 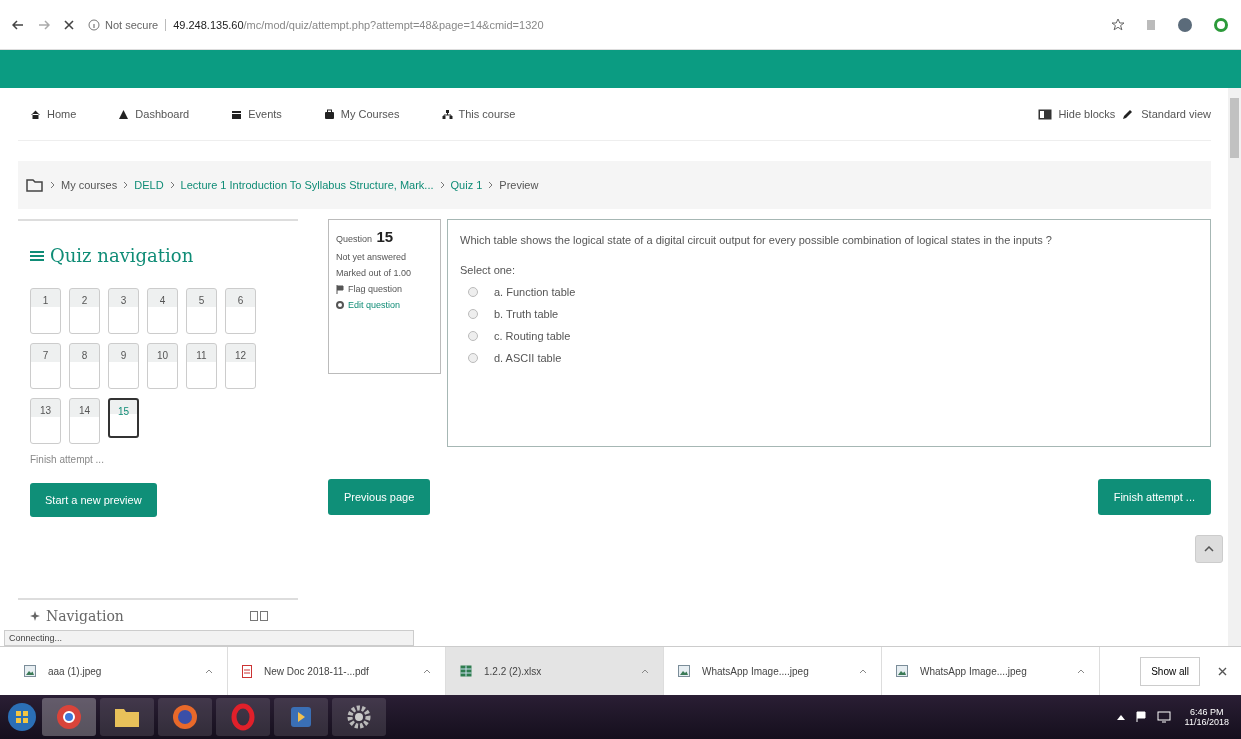 What do you see at coordinates (69, 717) in the screenshot?
I see `round-app-icon` at bounding box center [69, 717].